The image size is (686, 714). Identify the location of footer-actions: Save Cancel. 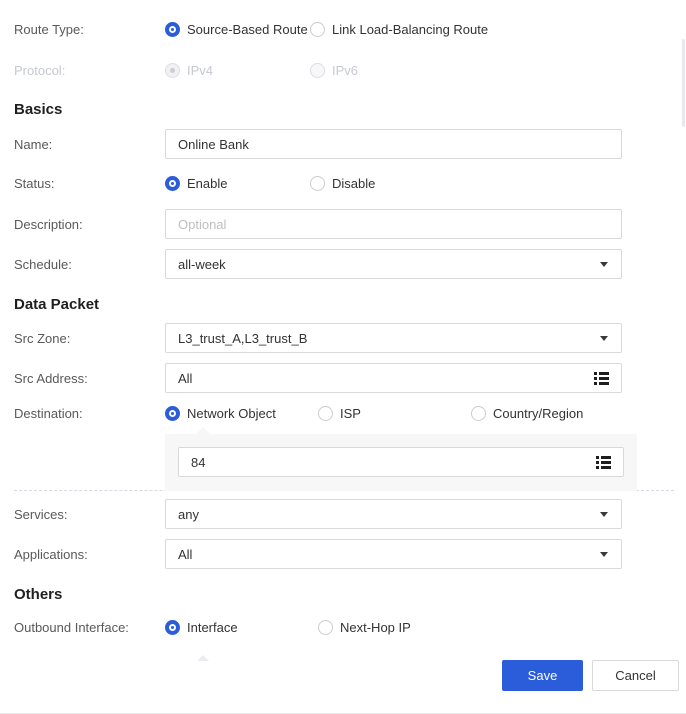
(343, 675).